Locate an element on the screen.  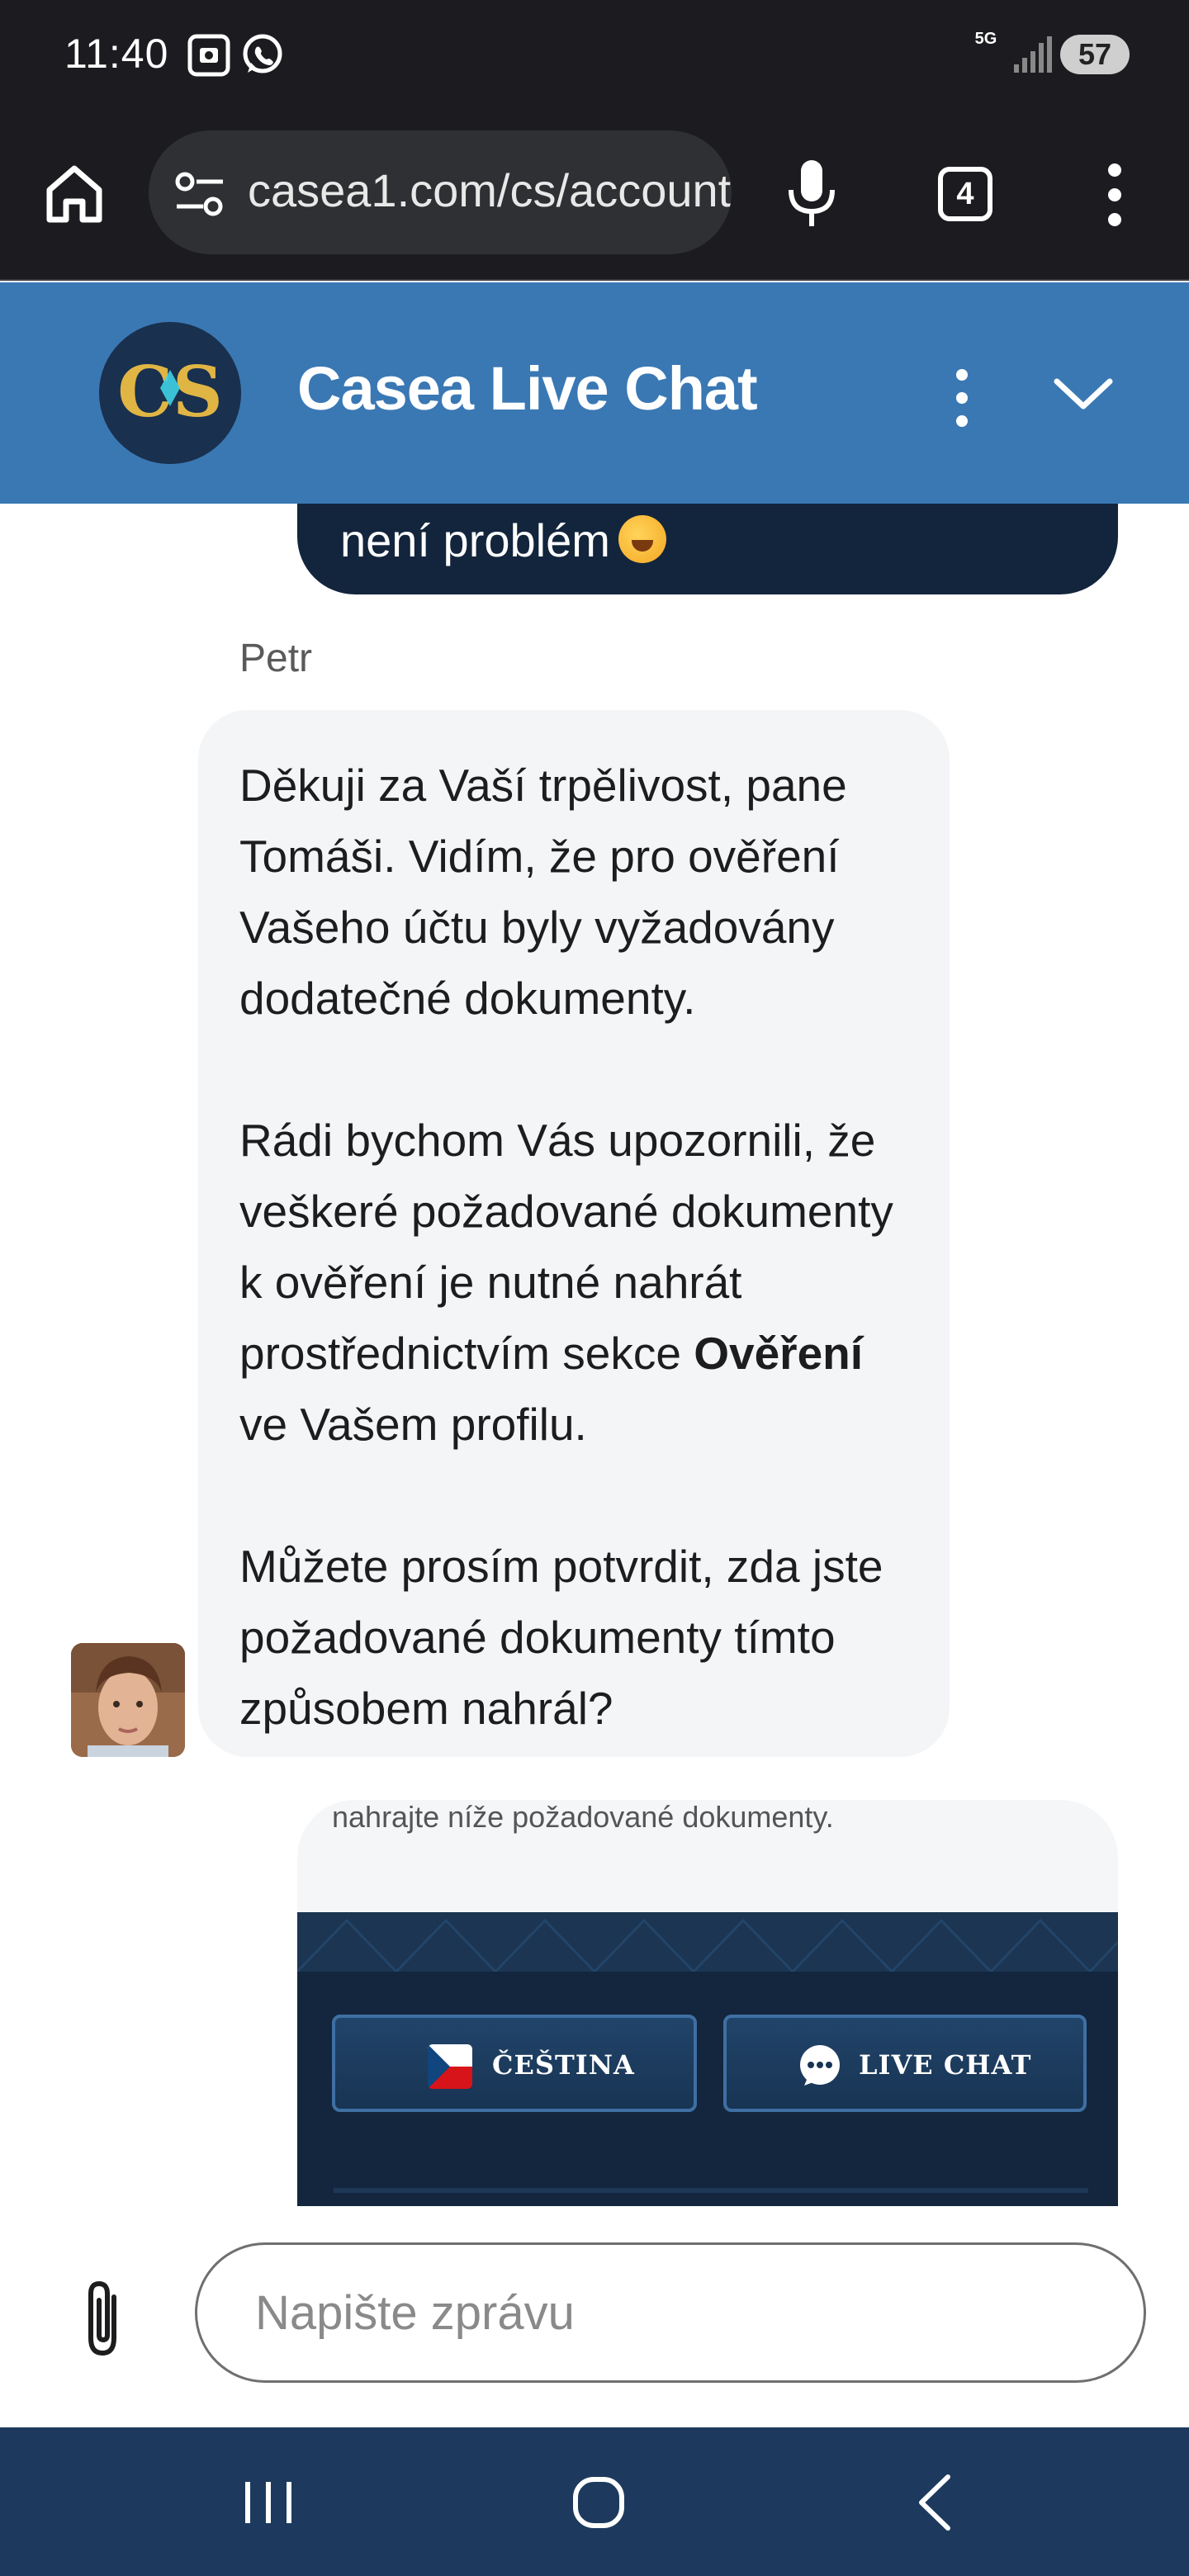
outgoing-message-text: není problém is located at coordinates (475, 540).